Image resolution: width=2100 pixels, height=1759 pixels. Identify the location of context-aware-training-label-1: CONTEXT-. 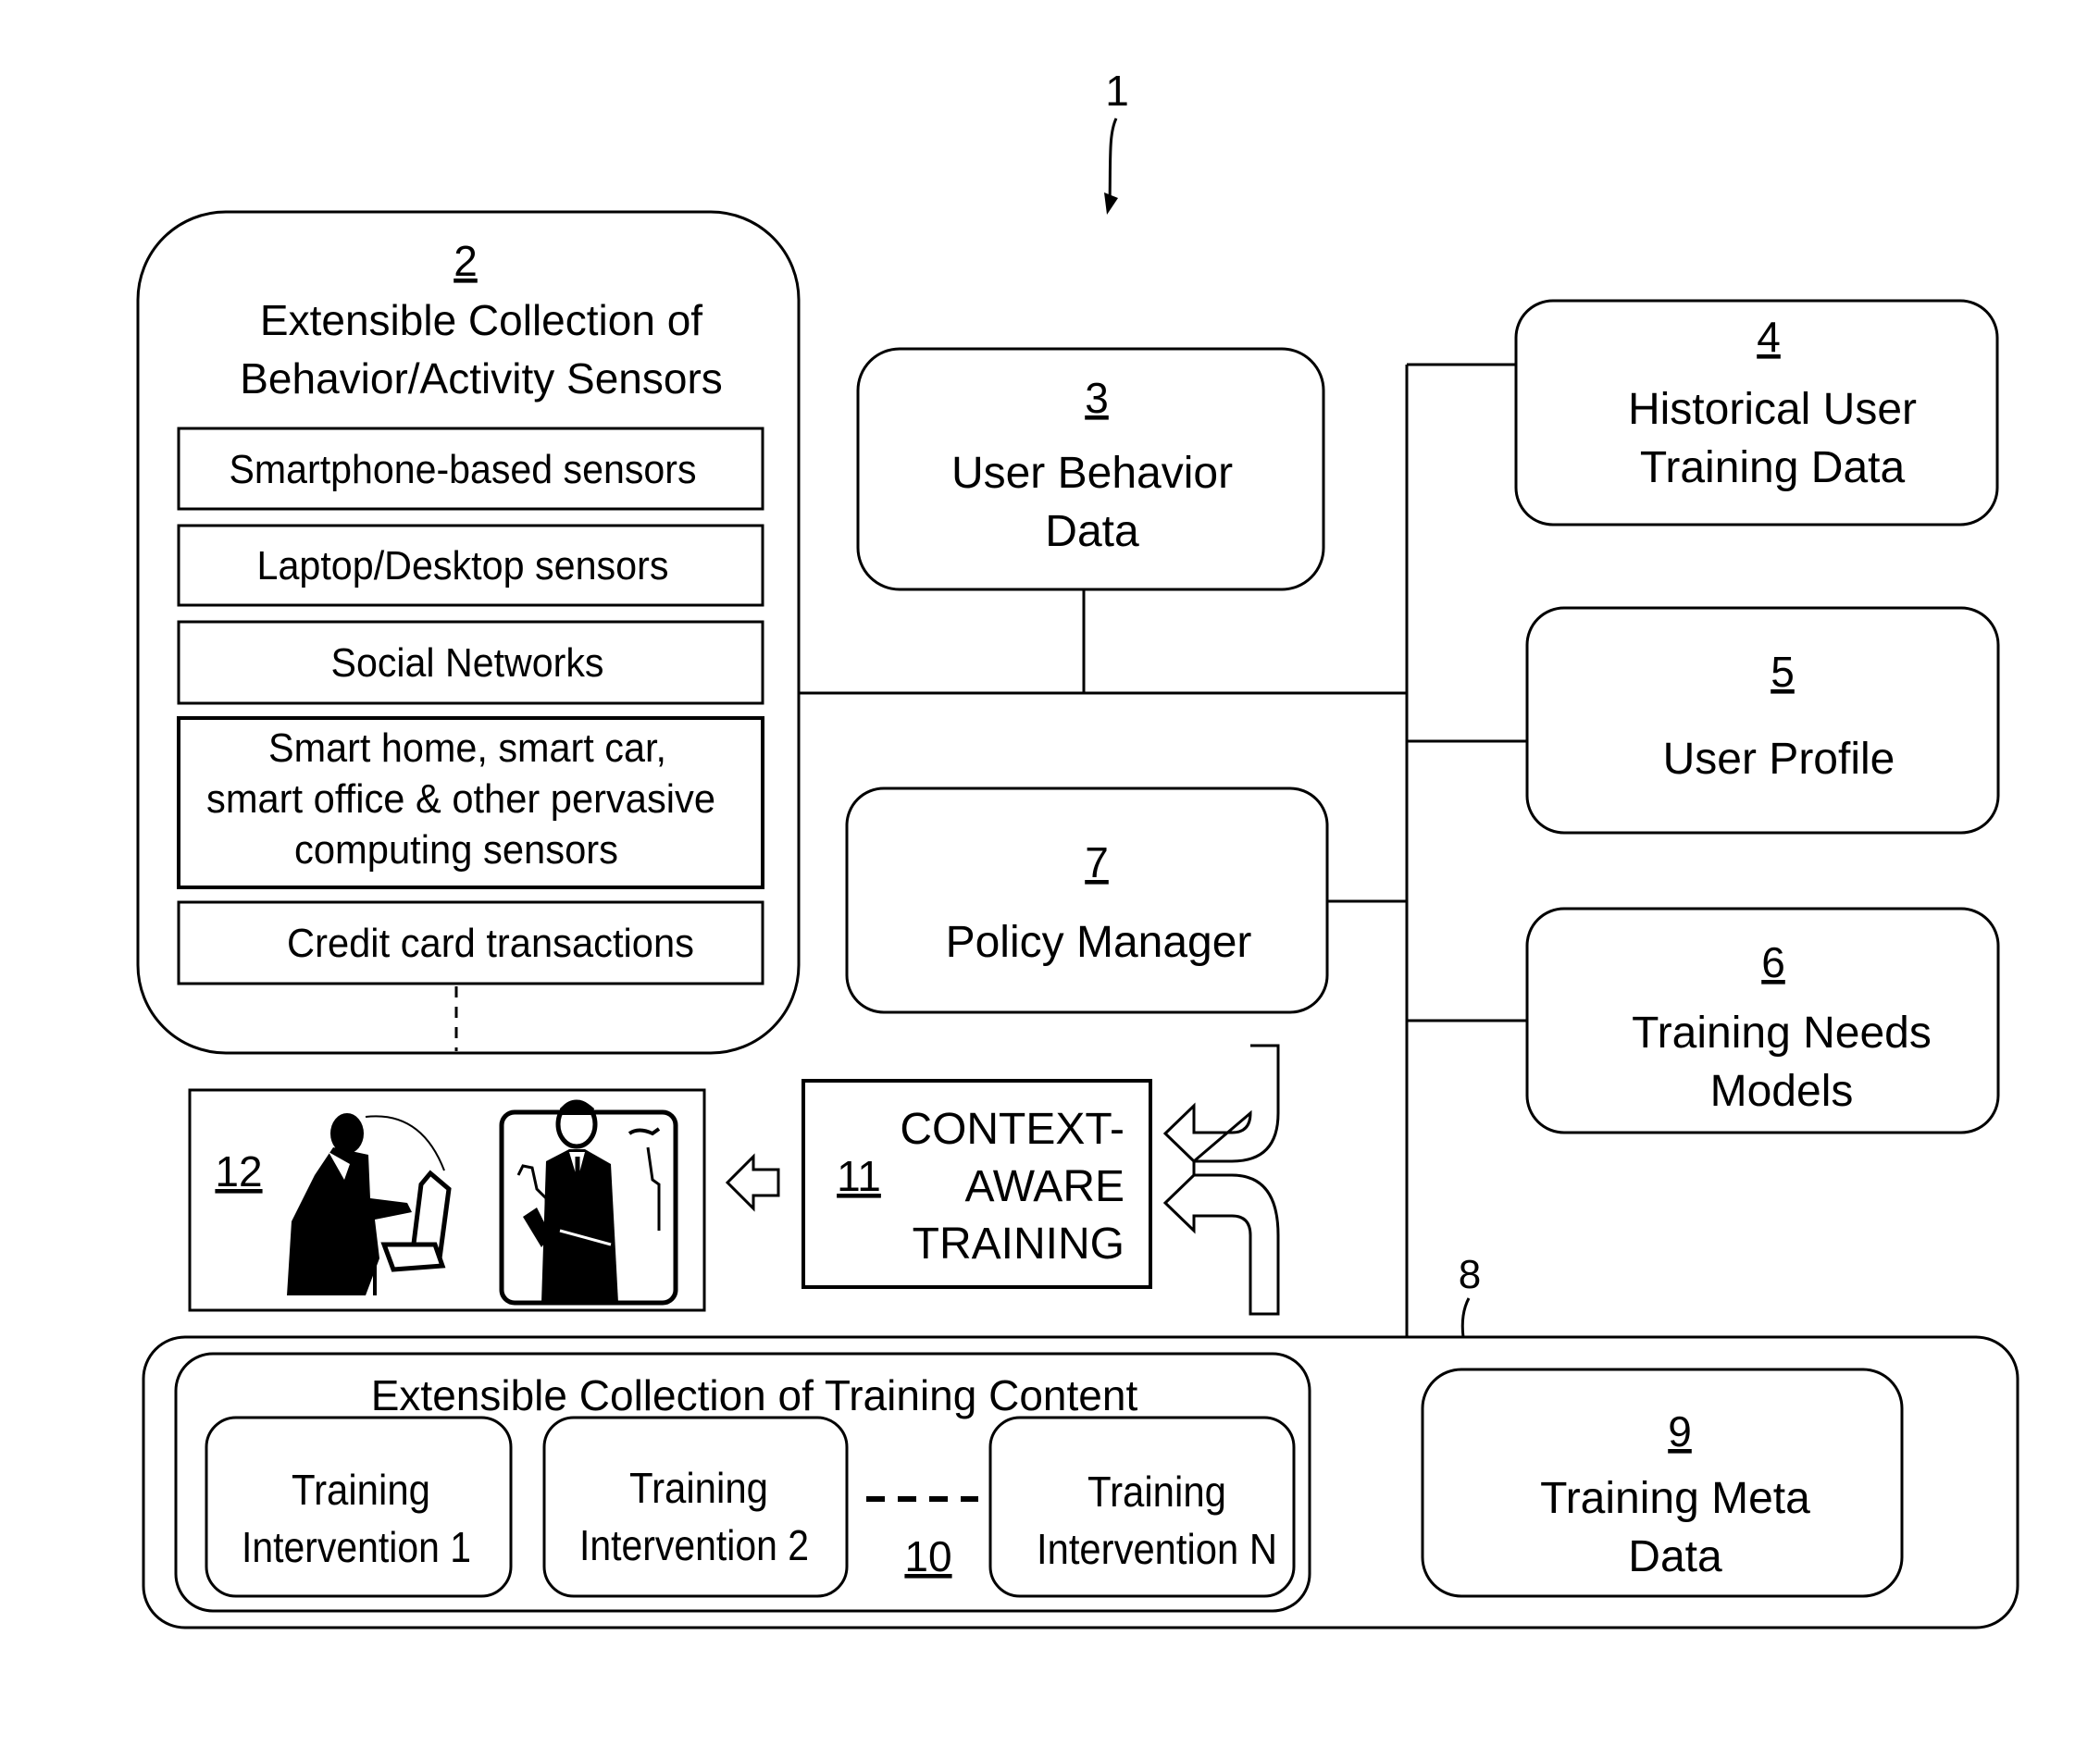
(1012, 1129).